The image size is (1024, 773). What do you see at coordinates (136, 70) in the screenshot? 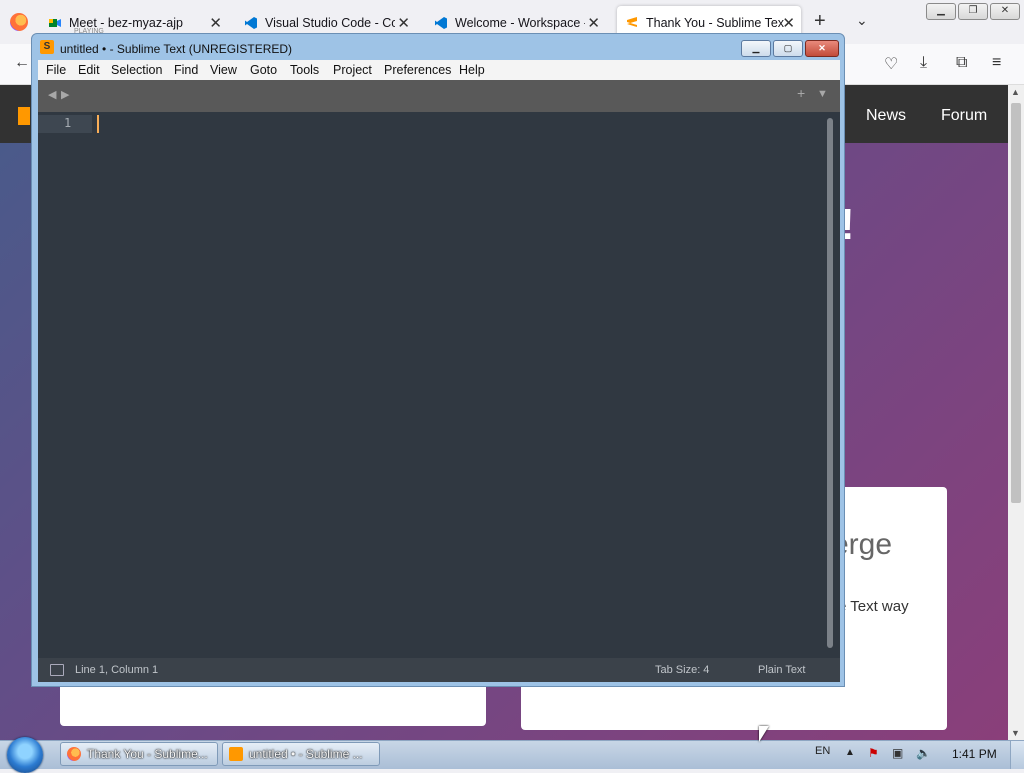
I see `menu-selection: Selection` at bounding box center [136, 70].